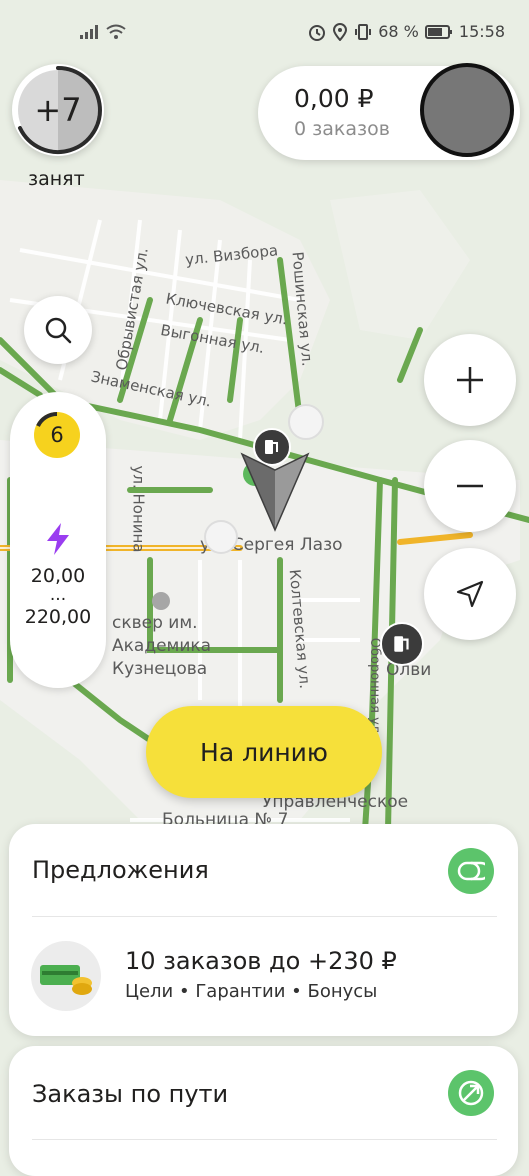  What do you see at coordinates (264, 31) in the screenshot?
I see `status-bar: 68 % 15:58` at bounding box center [264, 31].